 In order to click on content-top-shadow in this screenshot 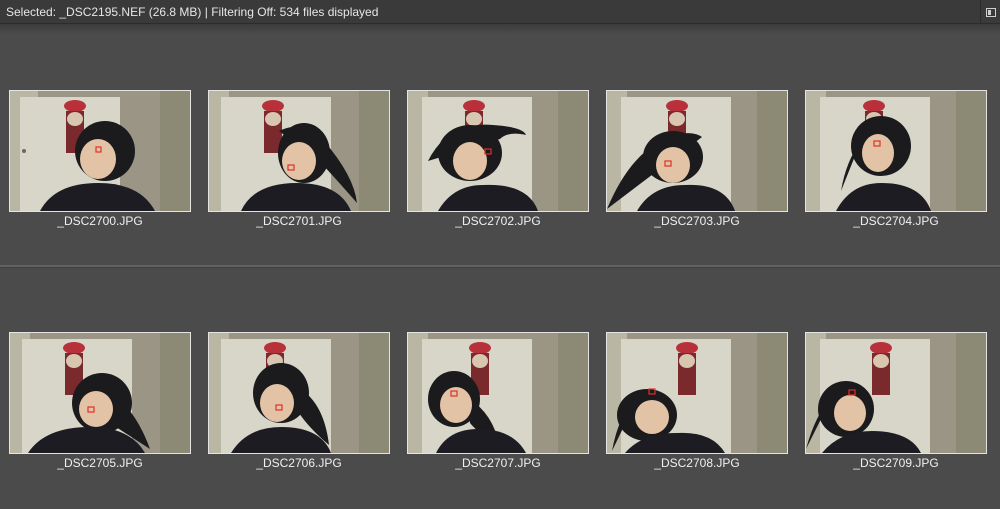, I will do `click(500, 29)`.